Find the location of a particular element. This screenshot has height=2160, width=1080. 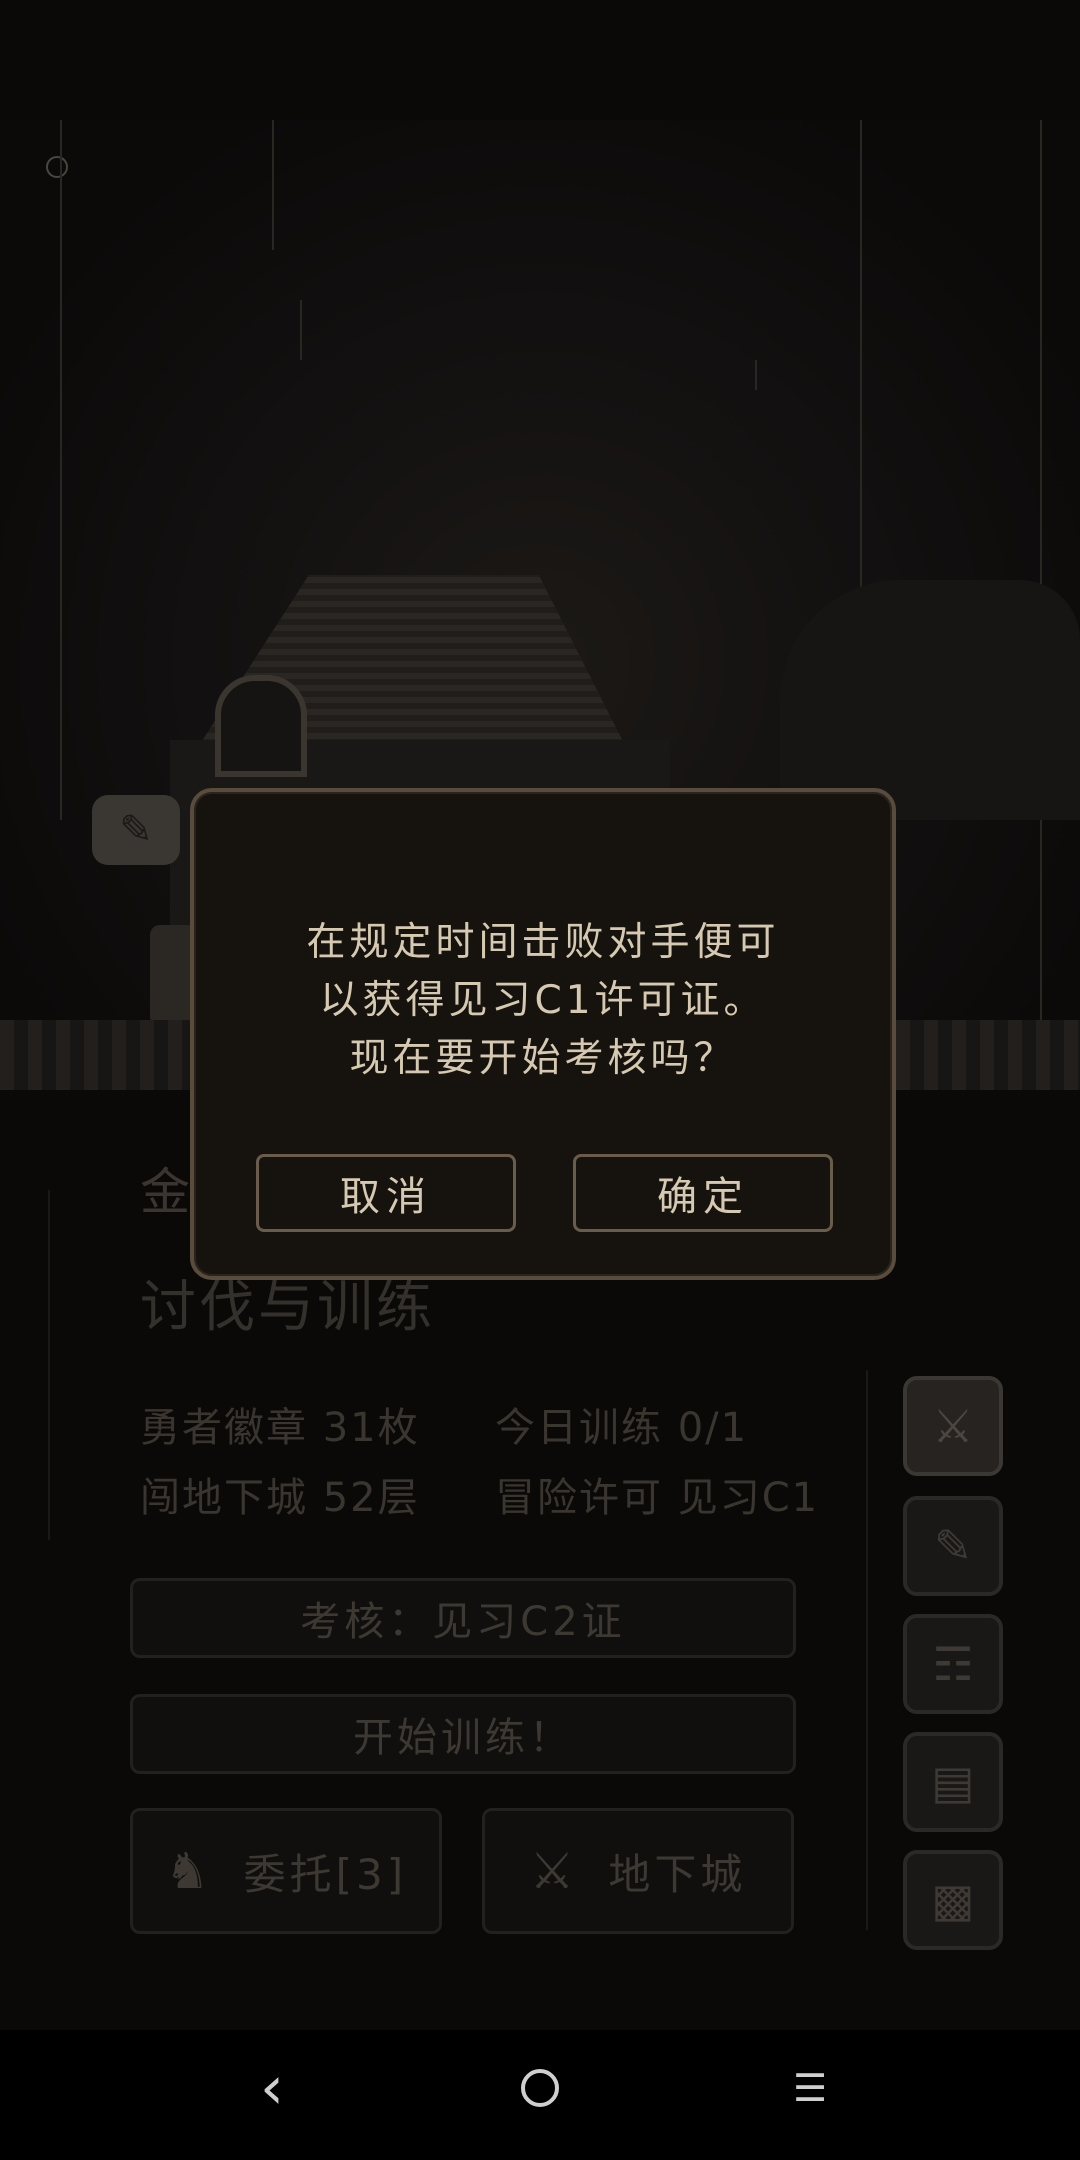

home-circle-icon is located at coordinates (540, 2088).